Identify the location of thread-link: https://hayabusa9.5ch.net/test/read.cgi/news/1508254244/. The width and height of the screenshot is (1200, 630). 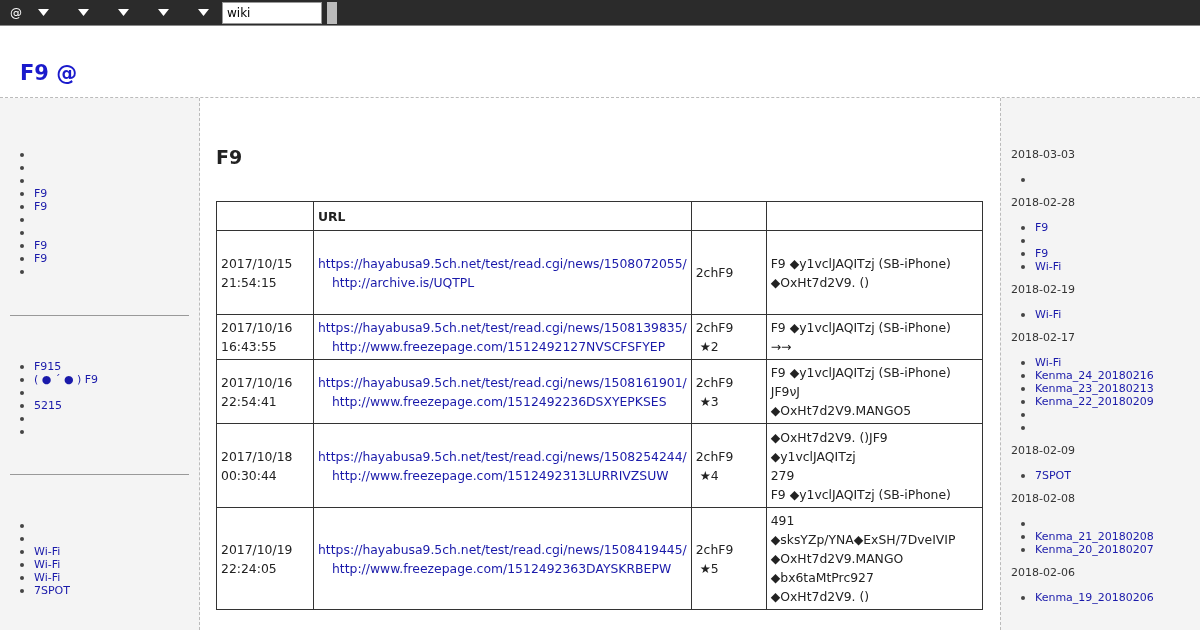
(502, 456).